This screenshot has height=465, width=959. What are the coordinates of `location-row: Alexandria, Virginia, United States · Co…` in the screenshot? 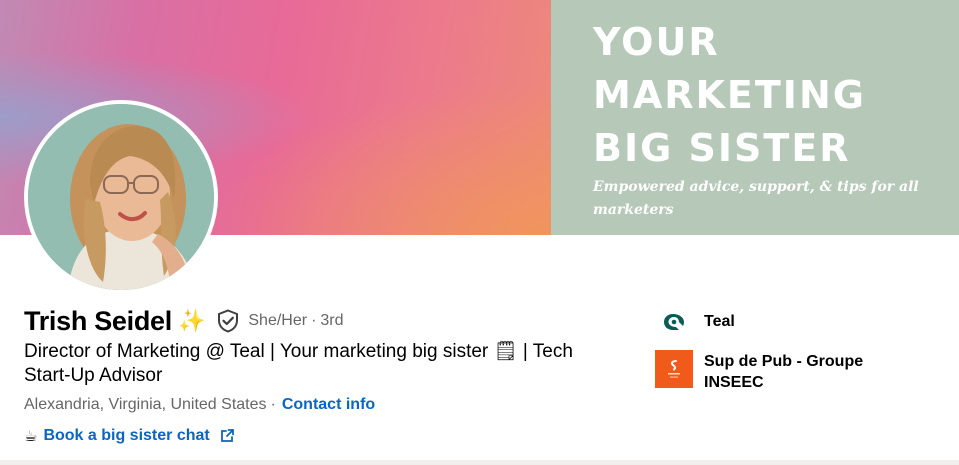 It's located at (199, 405).